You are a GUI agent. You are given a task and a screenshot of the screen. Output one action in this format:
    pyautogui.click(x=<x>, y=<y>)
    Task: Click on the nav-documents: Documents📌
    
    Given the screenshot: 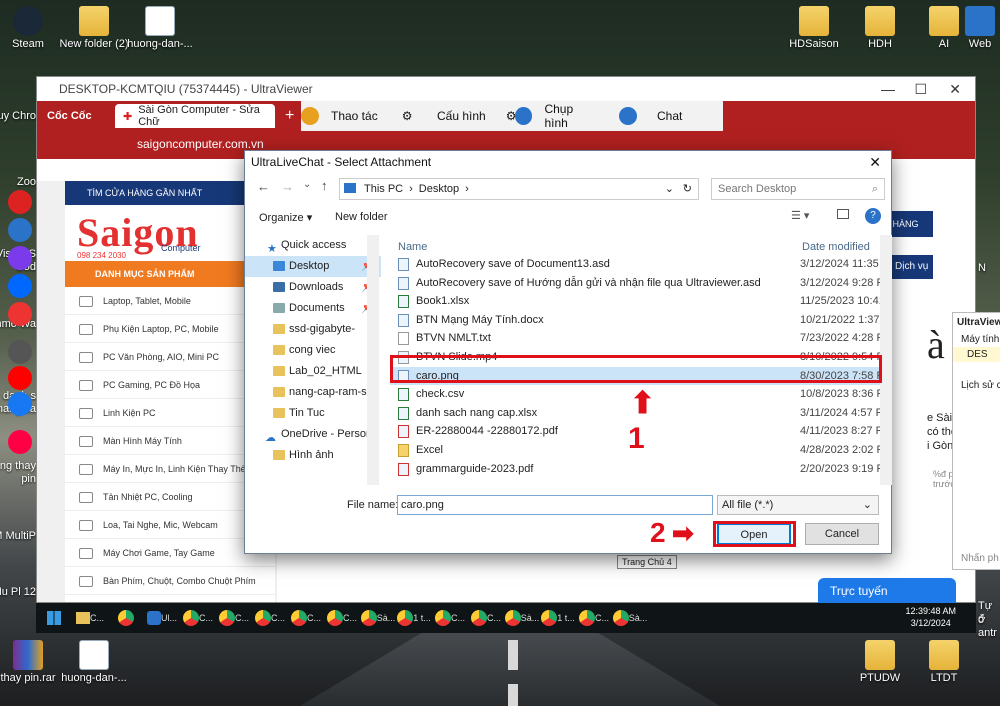 What is the action you would take?
    pyautogui.click(x=313, y=308)
    